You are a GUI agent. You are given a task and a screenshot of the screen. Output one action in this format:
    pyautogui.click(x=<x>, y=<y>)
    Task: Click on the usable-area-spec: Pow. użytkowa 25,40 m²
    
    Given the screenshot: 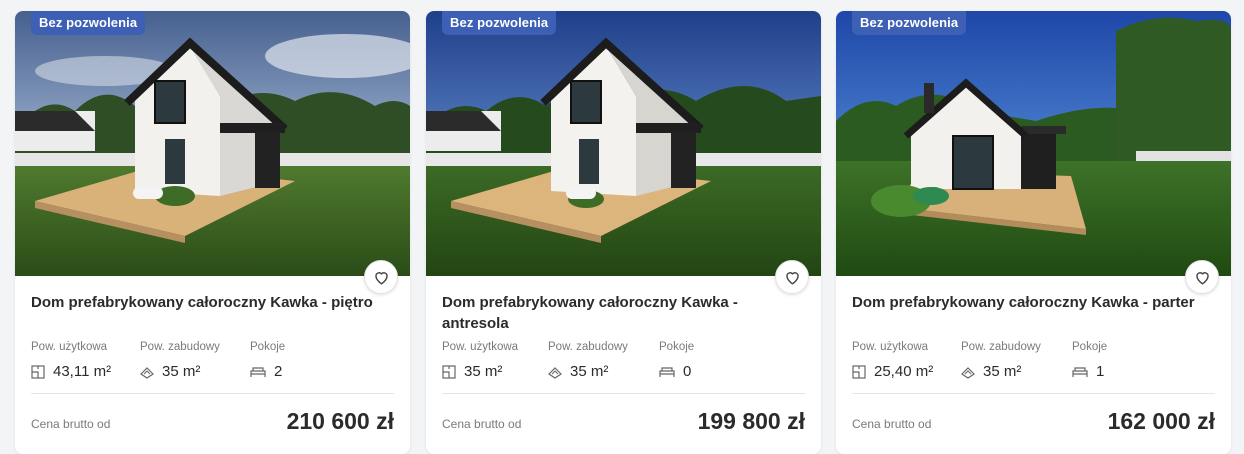 What is the action you would take?
    pyautogui.click(x=906, y=360)
    